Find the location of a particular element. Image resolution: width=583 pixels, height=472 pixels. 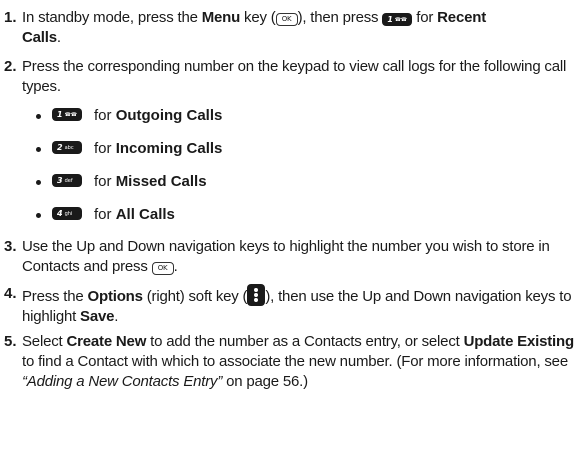

options-softkey-icon is located at coordinates (256, 295).